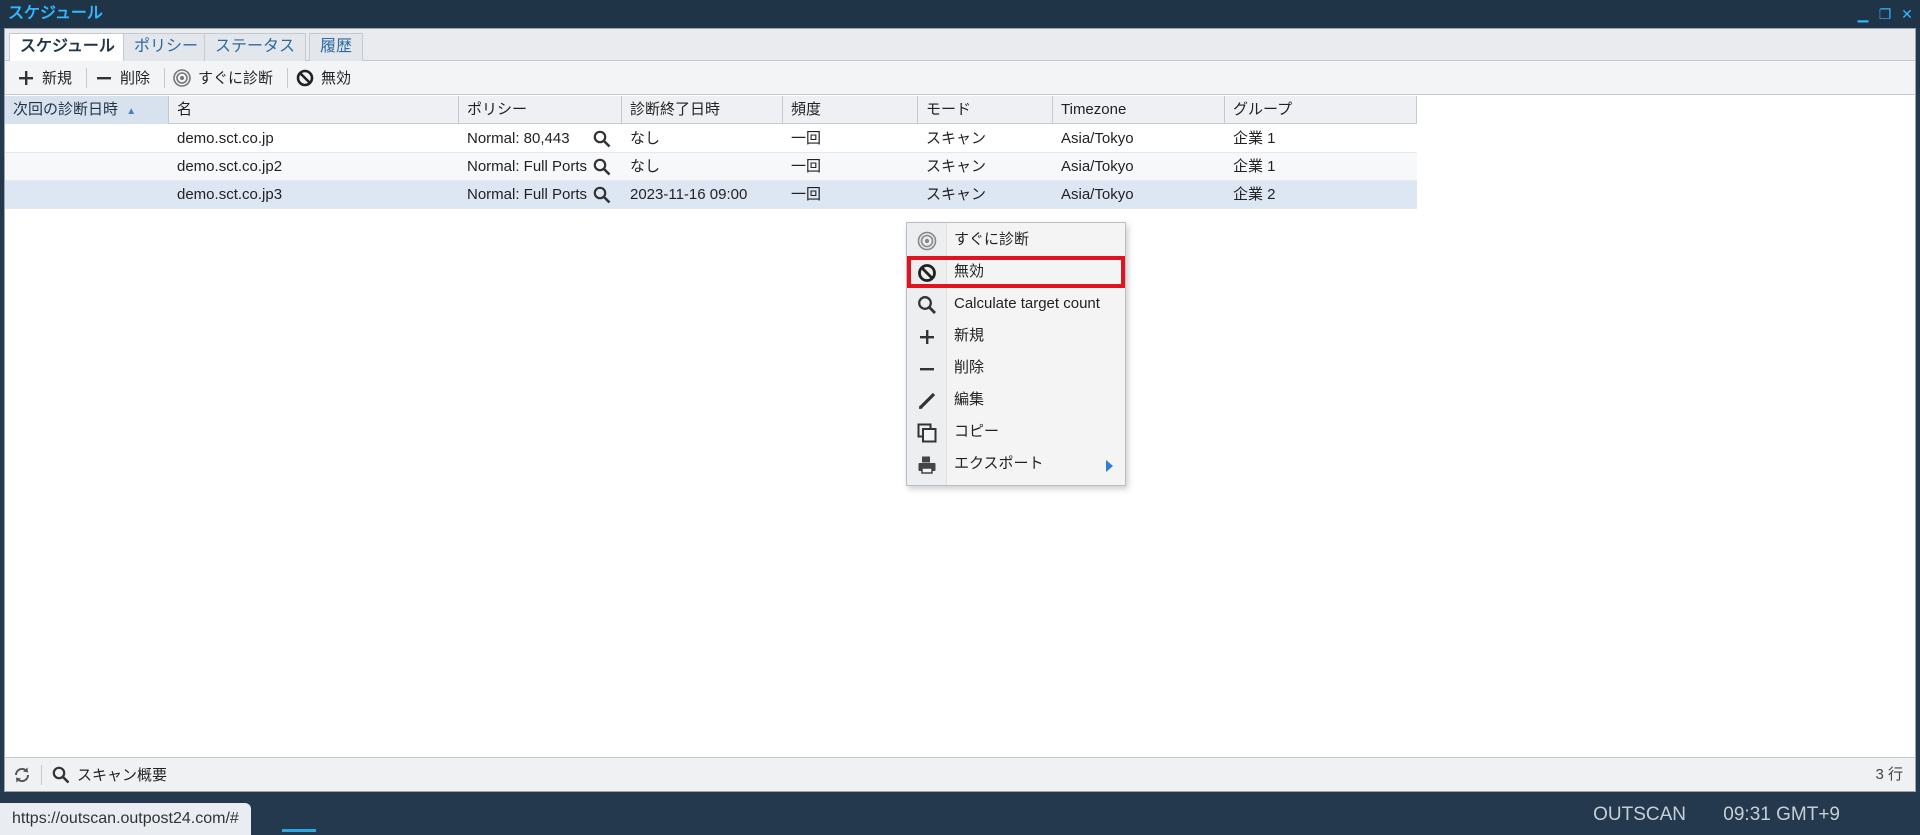 The width and height of the screenshot is (1920, 835). I want to click on cell-name: demo.sct.co.jp3, so click(230, 194).